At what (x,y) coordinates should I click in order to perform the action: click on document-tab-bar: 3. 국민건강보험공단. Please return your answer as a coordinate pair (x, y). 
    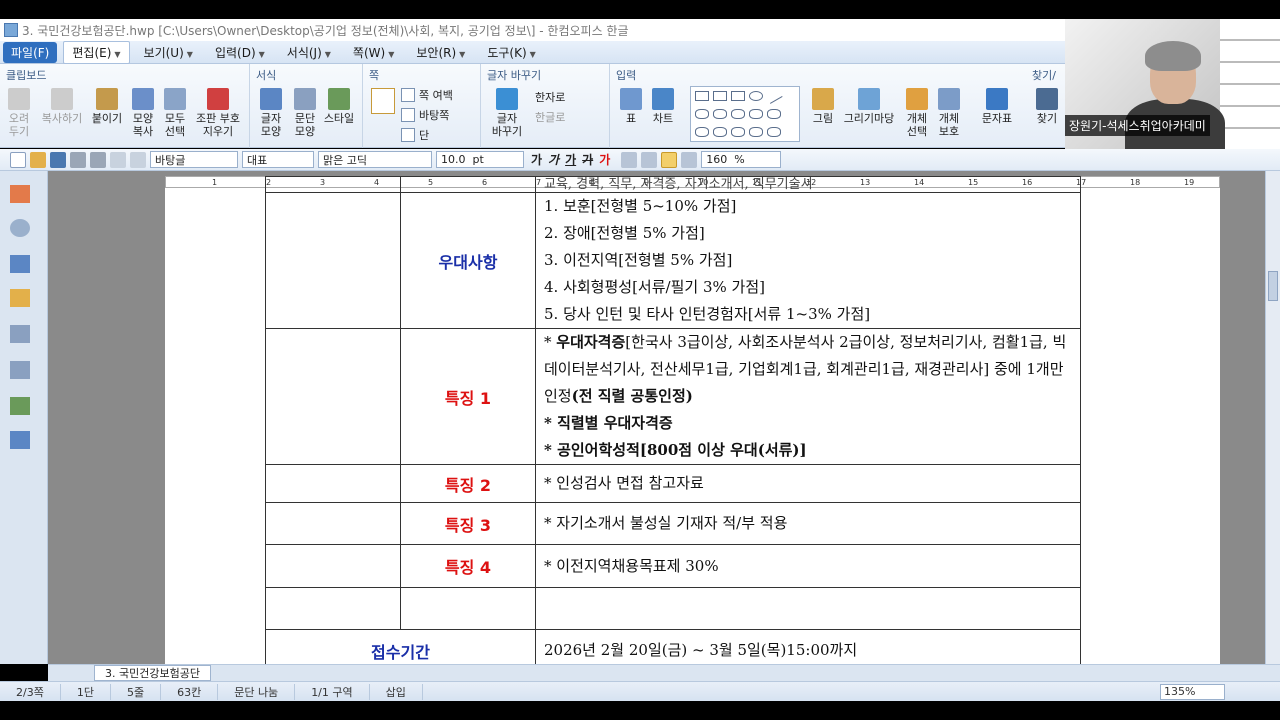
    Looking at the image, I should click on (664, 672).